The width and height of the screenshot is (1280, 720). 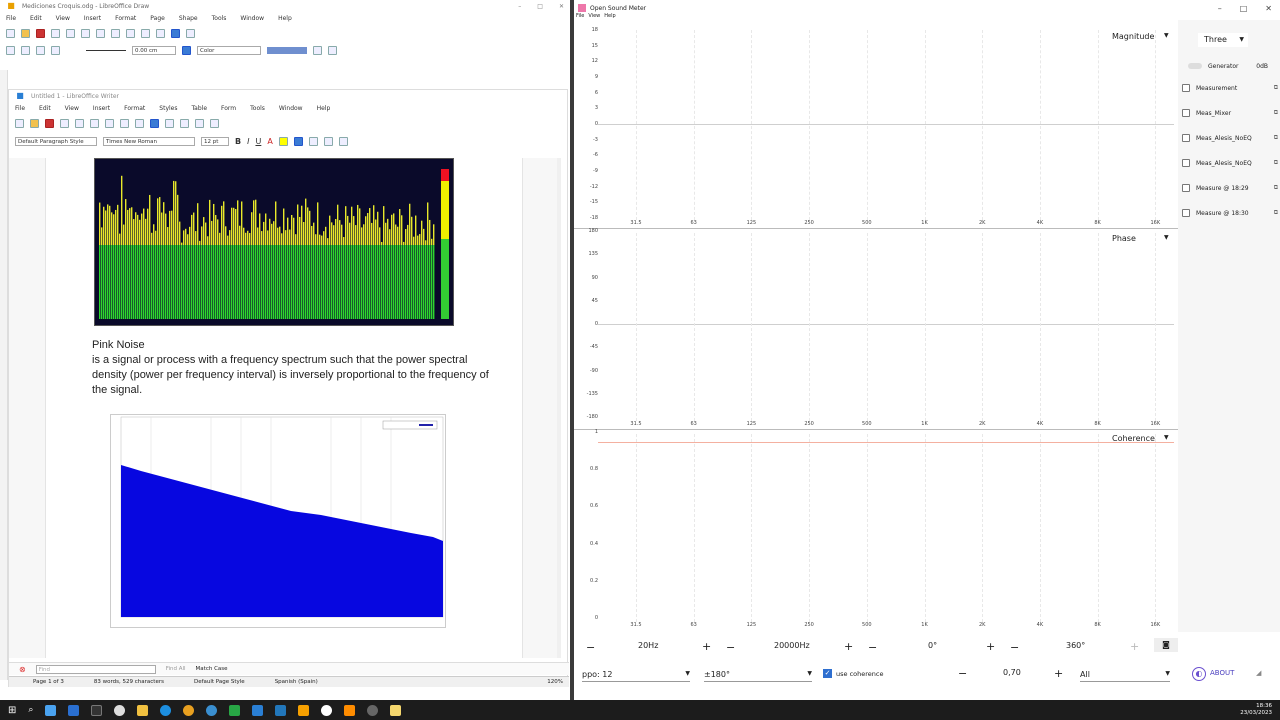 I want to click on fmin-value: 20Hz, so click(x=648, y=645).